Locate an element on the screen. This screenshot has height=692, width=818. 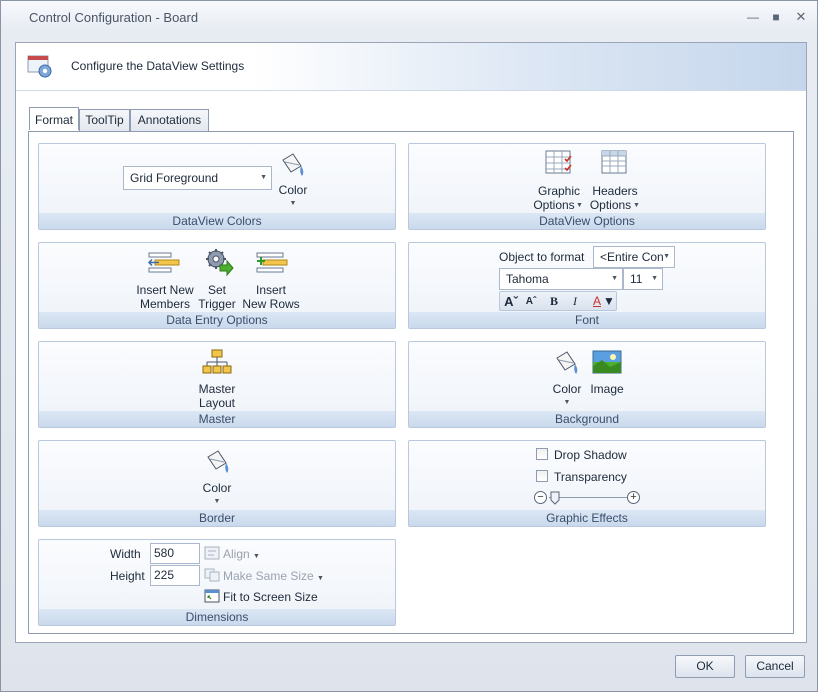
height-label: Height is located at coordinates (127, 576).